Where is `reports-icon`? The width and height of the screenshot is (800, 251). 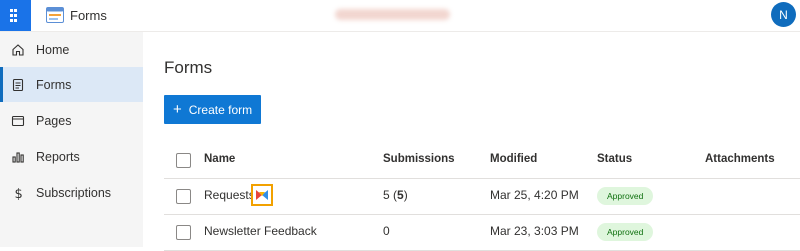
reports-icon is located at coordinates (18, 157).